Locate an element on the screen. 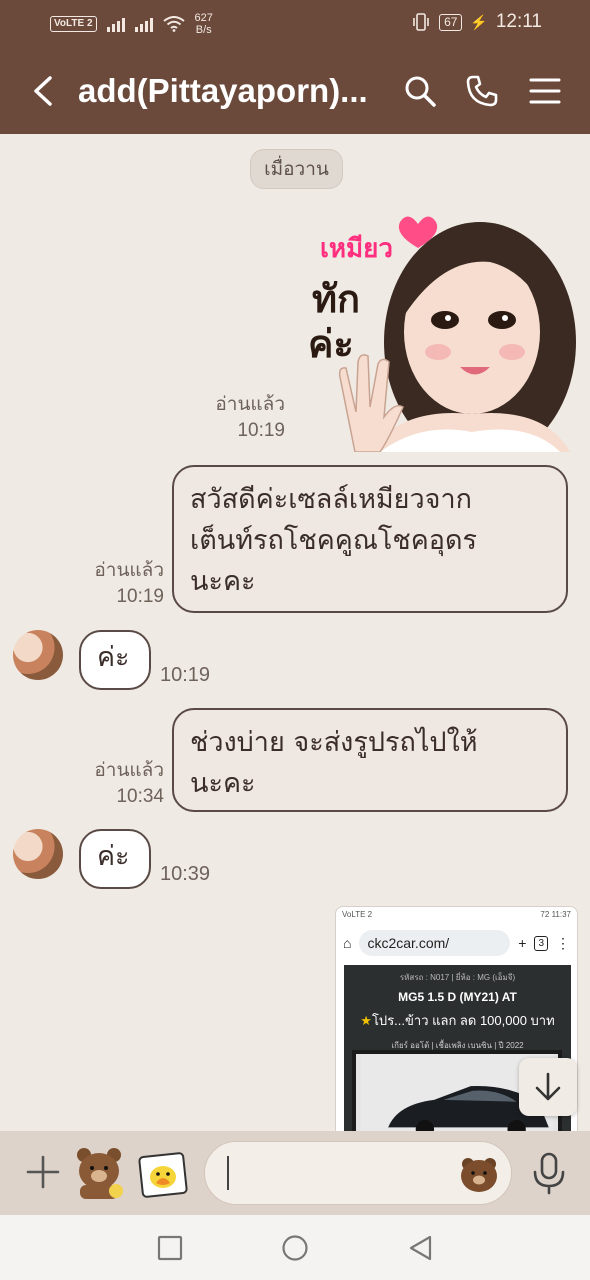  outgoing-message: ช่วงบ่าย จะส่งรูปรถไปให้ นะคะ is located at coordinates (370, 760).